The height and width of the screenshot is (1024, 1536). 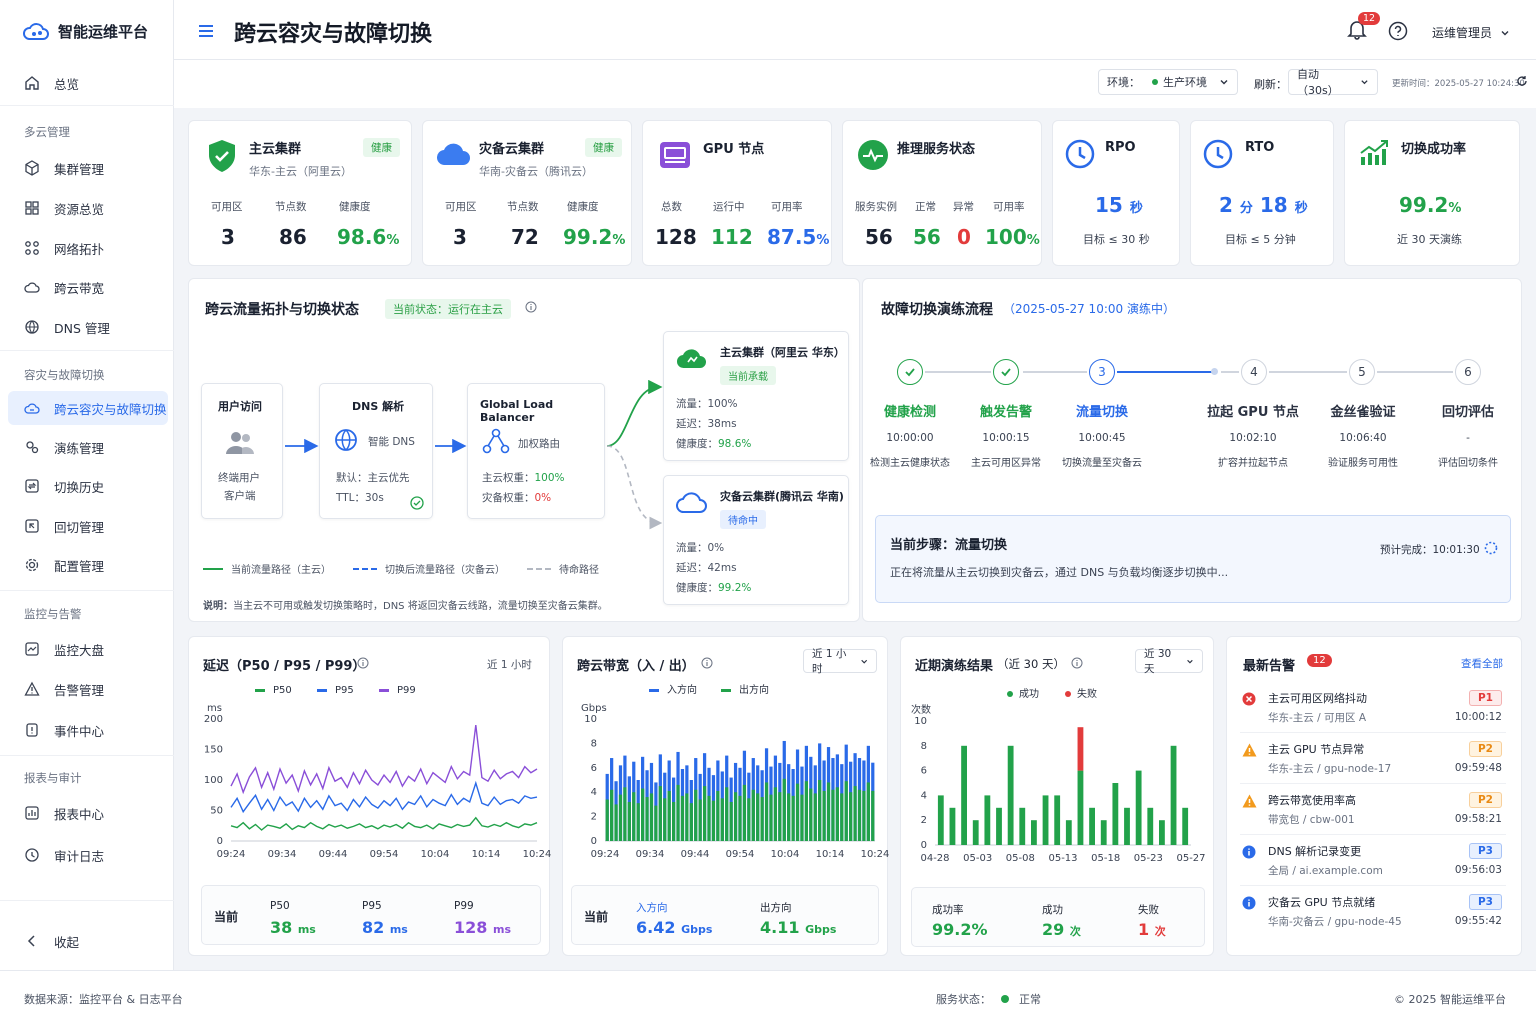 What do you see at coordinates (768, 997) in the screenshot?
I see `footer: 数据来源：监控平台 & 日志平台 服务状态： 正常 © 2025 智能运维平台` at bounding box center [768, 997].